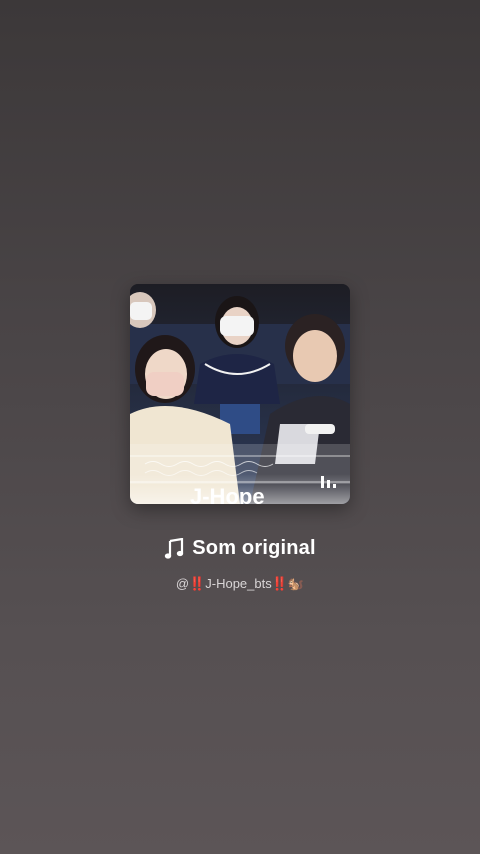  Describe the element at coordinates (328, 482) in the screenshot. I see `waveform-bars-icon` at that location.